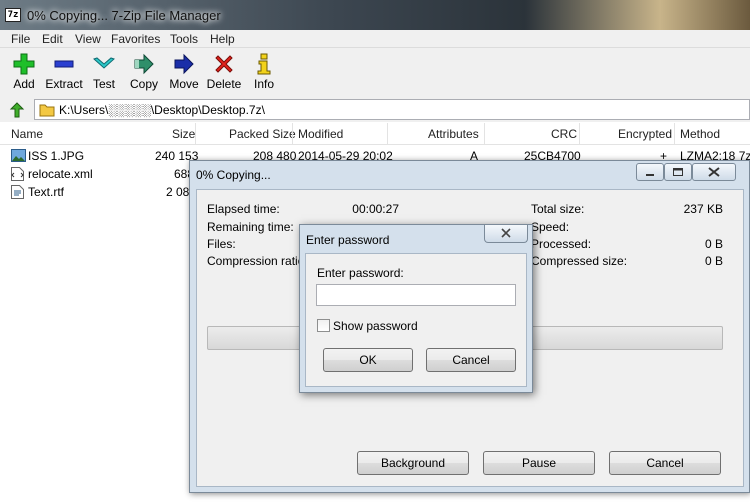  I want to click on extract-button: Extract, so click(64, 72).